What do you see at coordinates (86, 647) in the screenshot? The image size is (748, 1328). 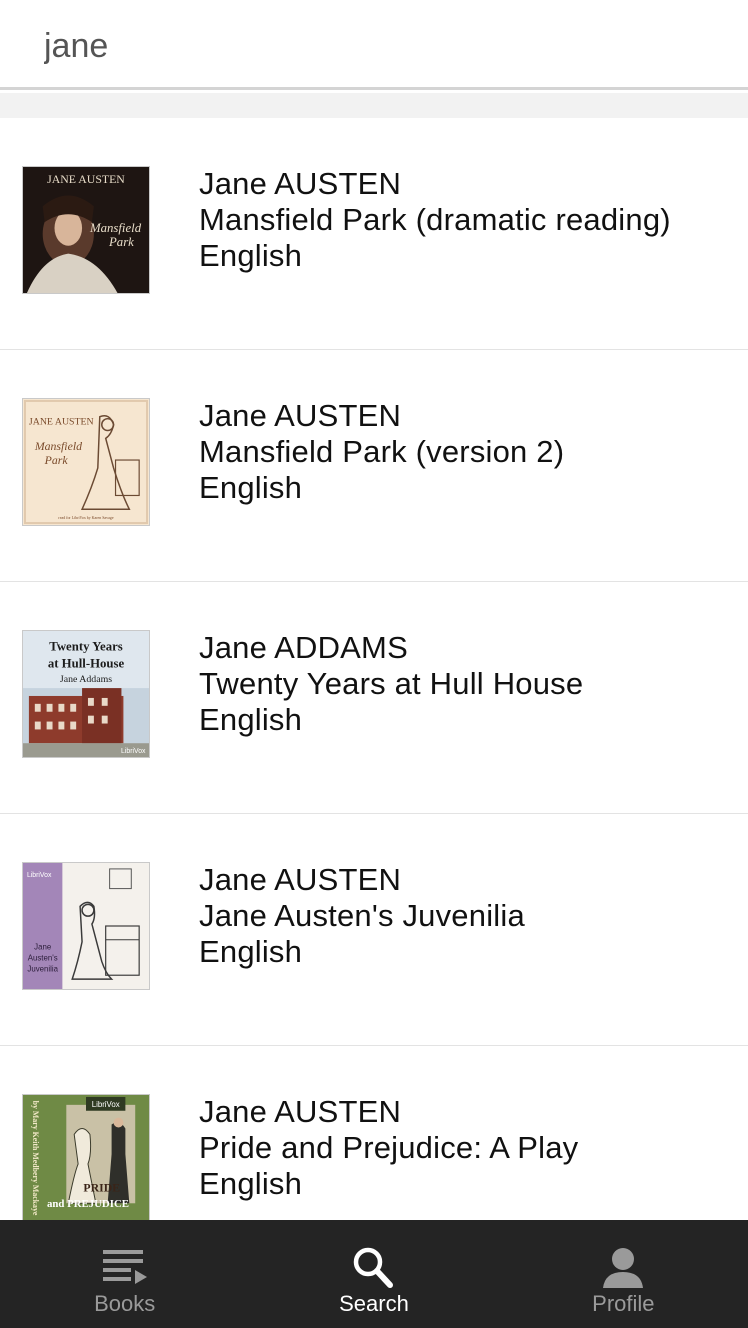 I see `cover-text: Twenty Years` at bounding box center [86, 647].